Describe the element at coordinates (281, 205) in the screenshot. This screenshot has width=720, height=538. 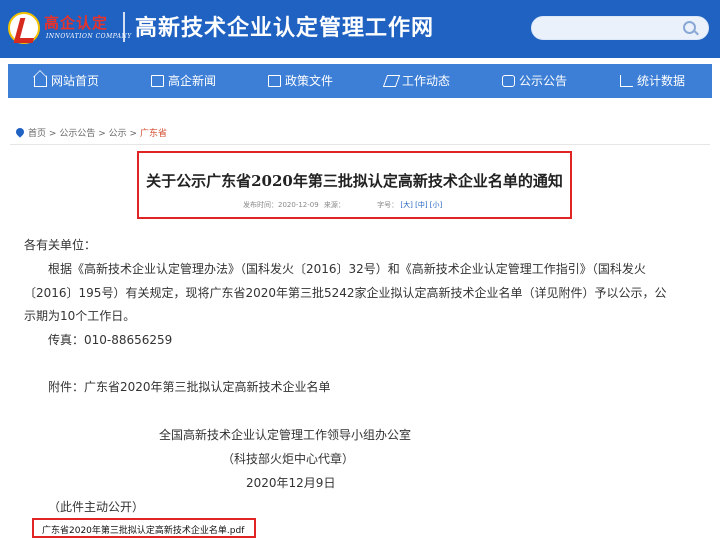
I see `publish-time: 发布时间：2020-12-09` at that location.